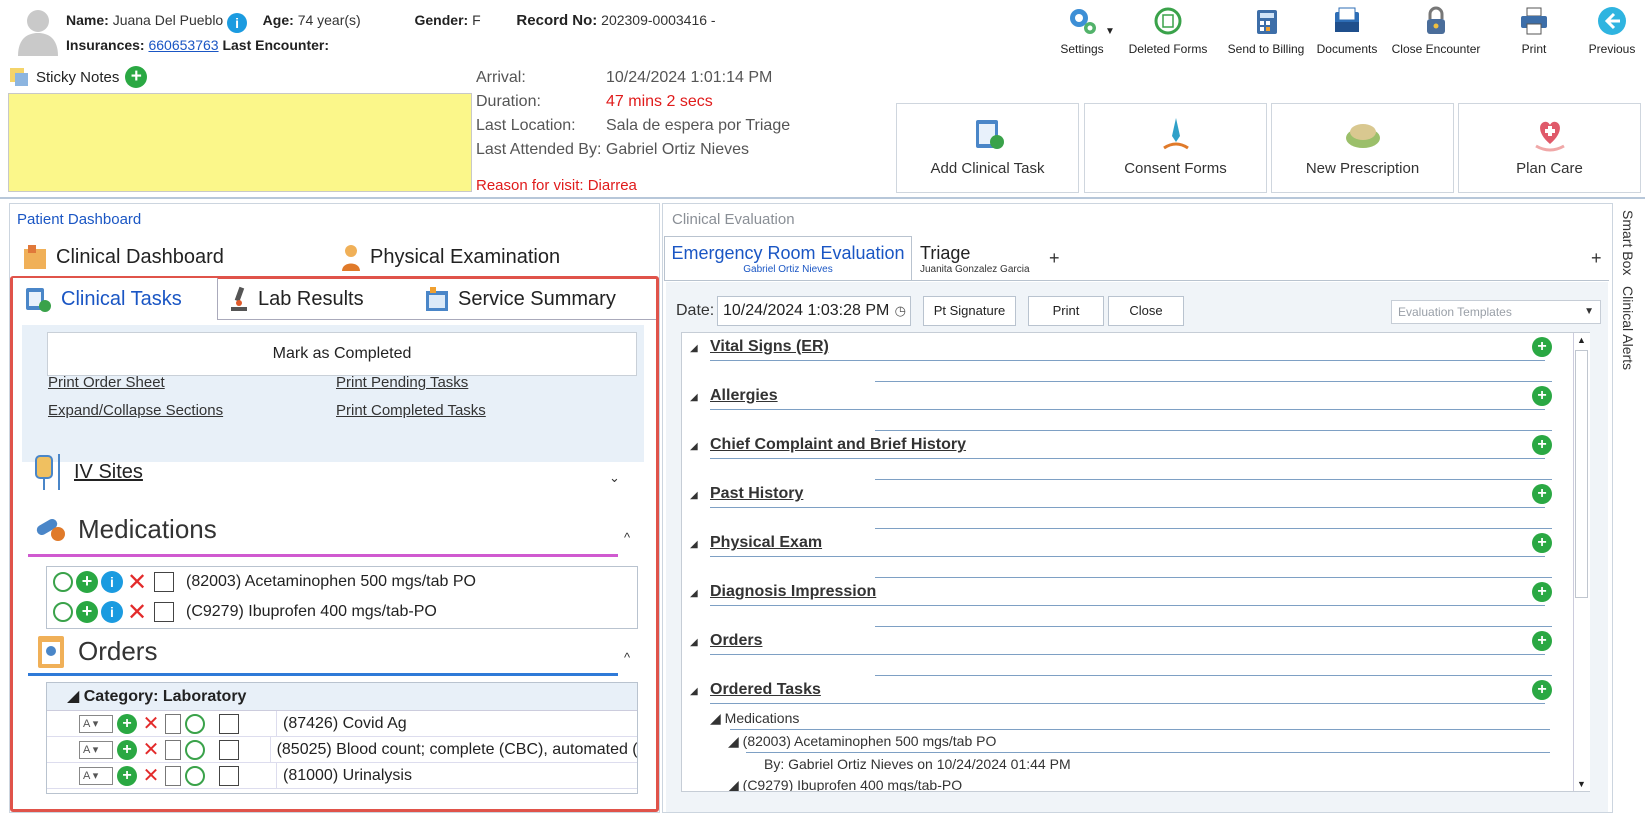 Image resolution: width=1645 pixels, height=817 pixels. Describe the element at coordinates (1175, 148) in the screenshot. I see `consent-forms-button: Consent Forms` at that location.